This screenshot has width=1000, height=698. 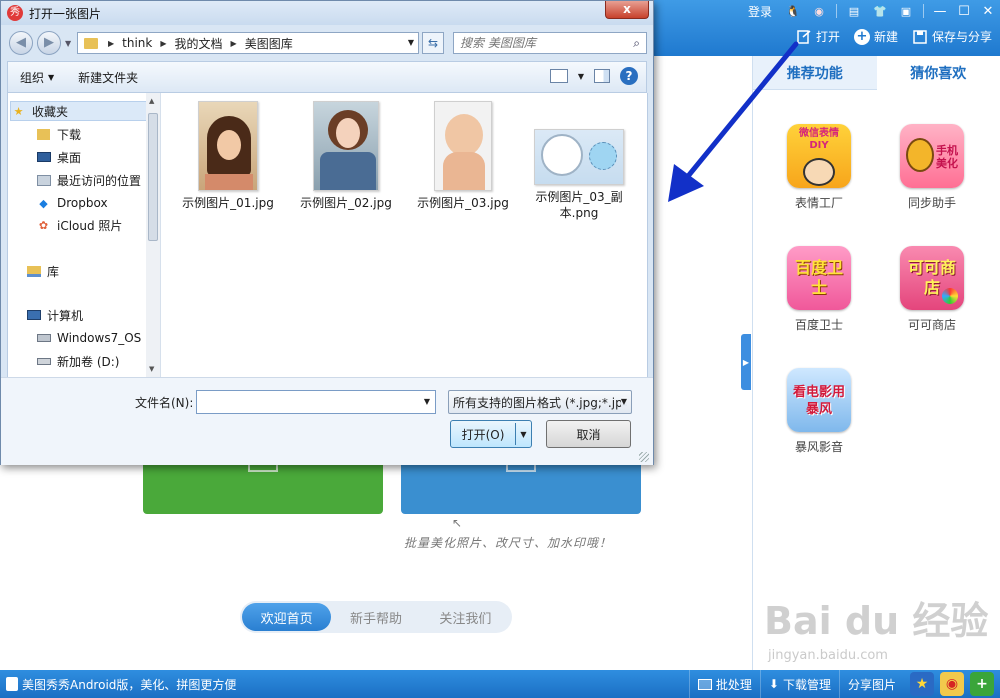 I want to click on nav-desktop: 桌面, so click(x=58, y=157).